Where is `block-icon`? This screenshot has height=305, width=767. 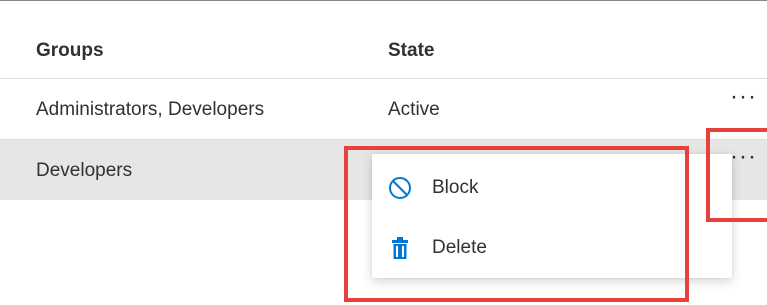
block-icon is located at coordinates (400, 188).